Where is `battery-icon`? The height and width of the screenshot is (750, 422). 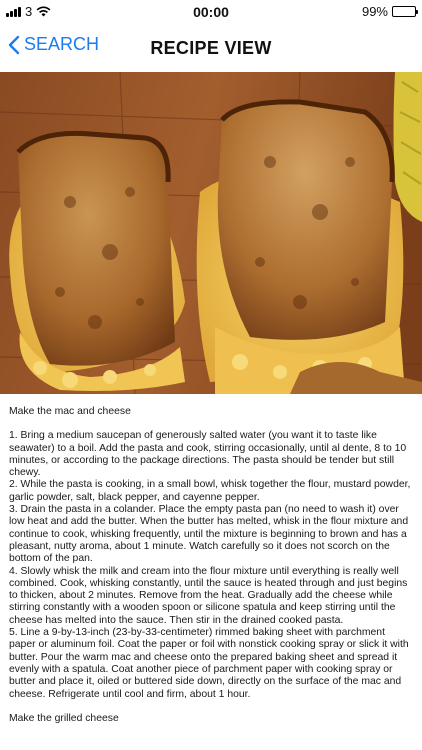 battery-icon is located at coordinates (405, 11).